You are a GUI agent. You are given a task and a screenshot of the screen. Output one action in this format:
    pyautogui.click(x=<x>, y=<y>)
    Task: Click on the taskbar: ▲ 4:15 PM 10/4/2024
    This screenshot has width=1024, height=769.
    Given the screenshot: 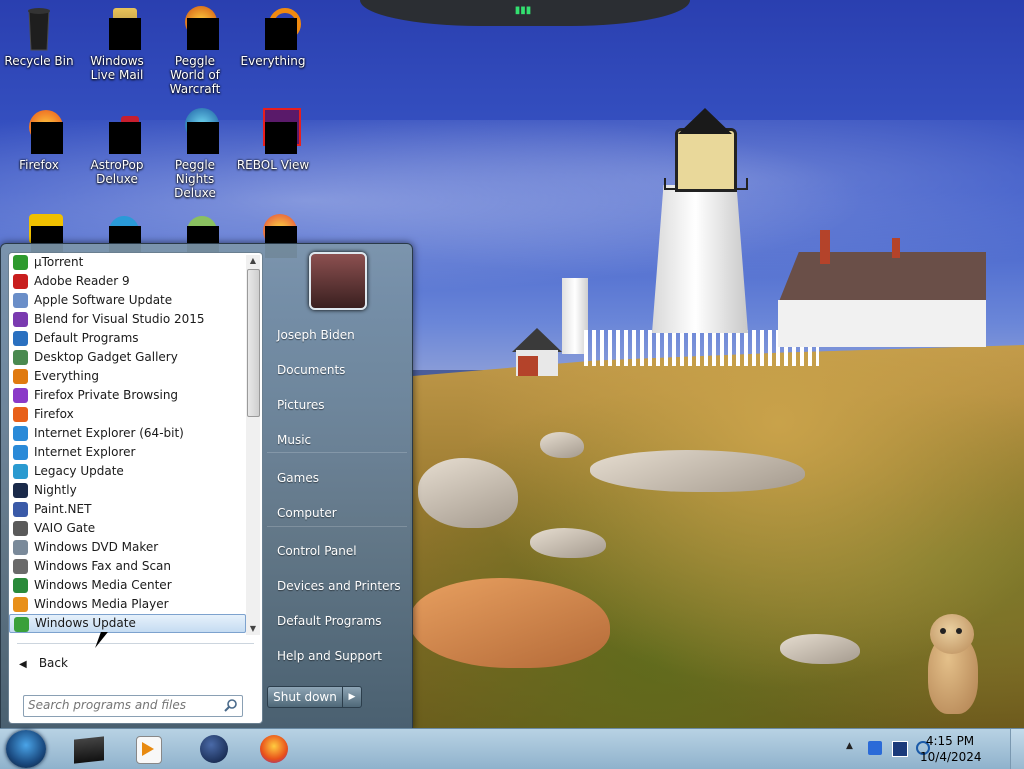 What is the action you would take?
    pyautogui.click(x=512, y=748)
    